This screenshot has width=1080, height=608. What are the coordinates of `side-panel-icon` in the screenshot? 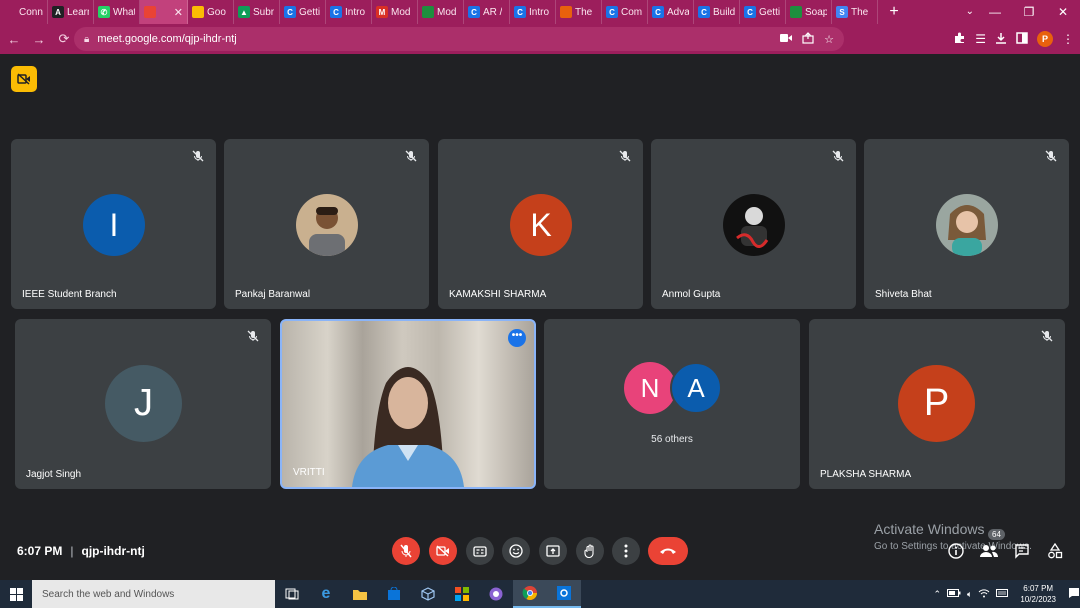 It's located at (1022, 39).